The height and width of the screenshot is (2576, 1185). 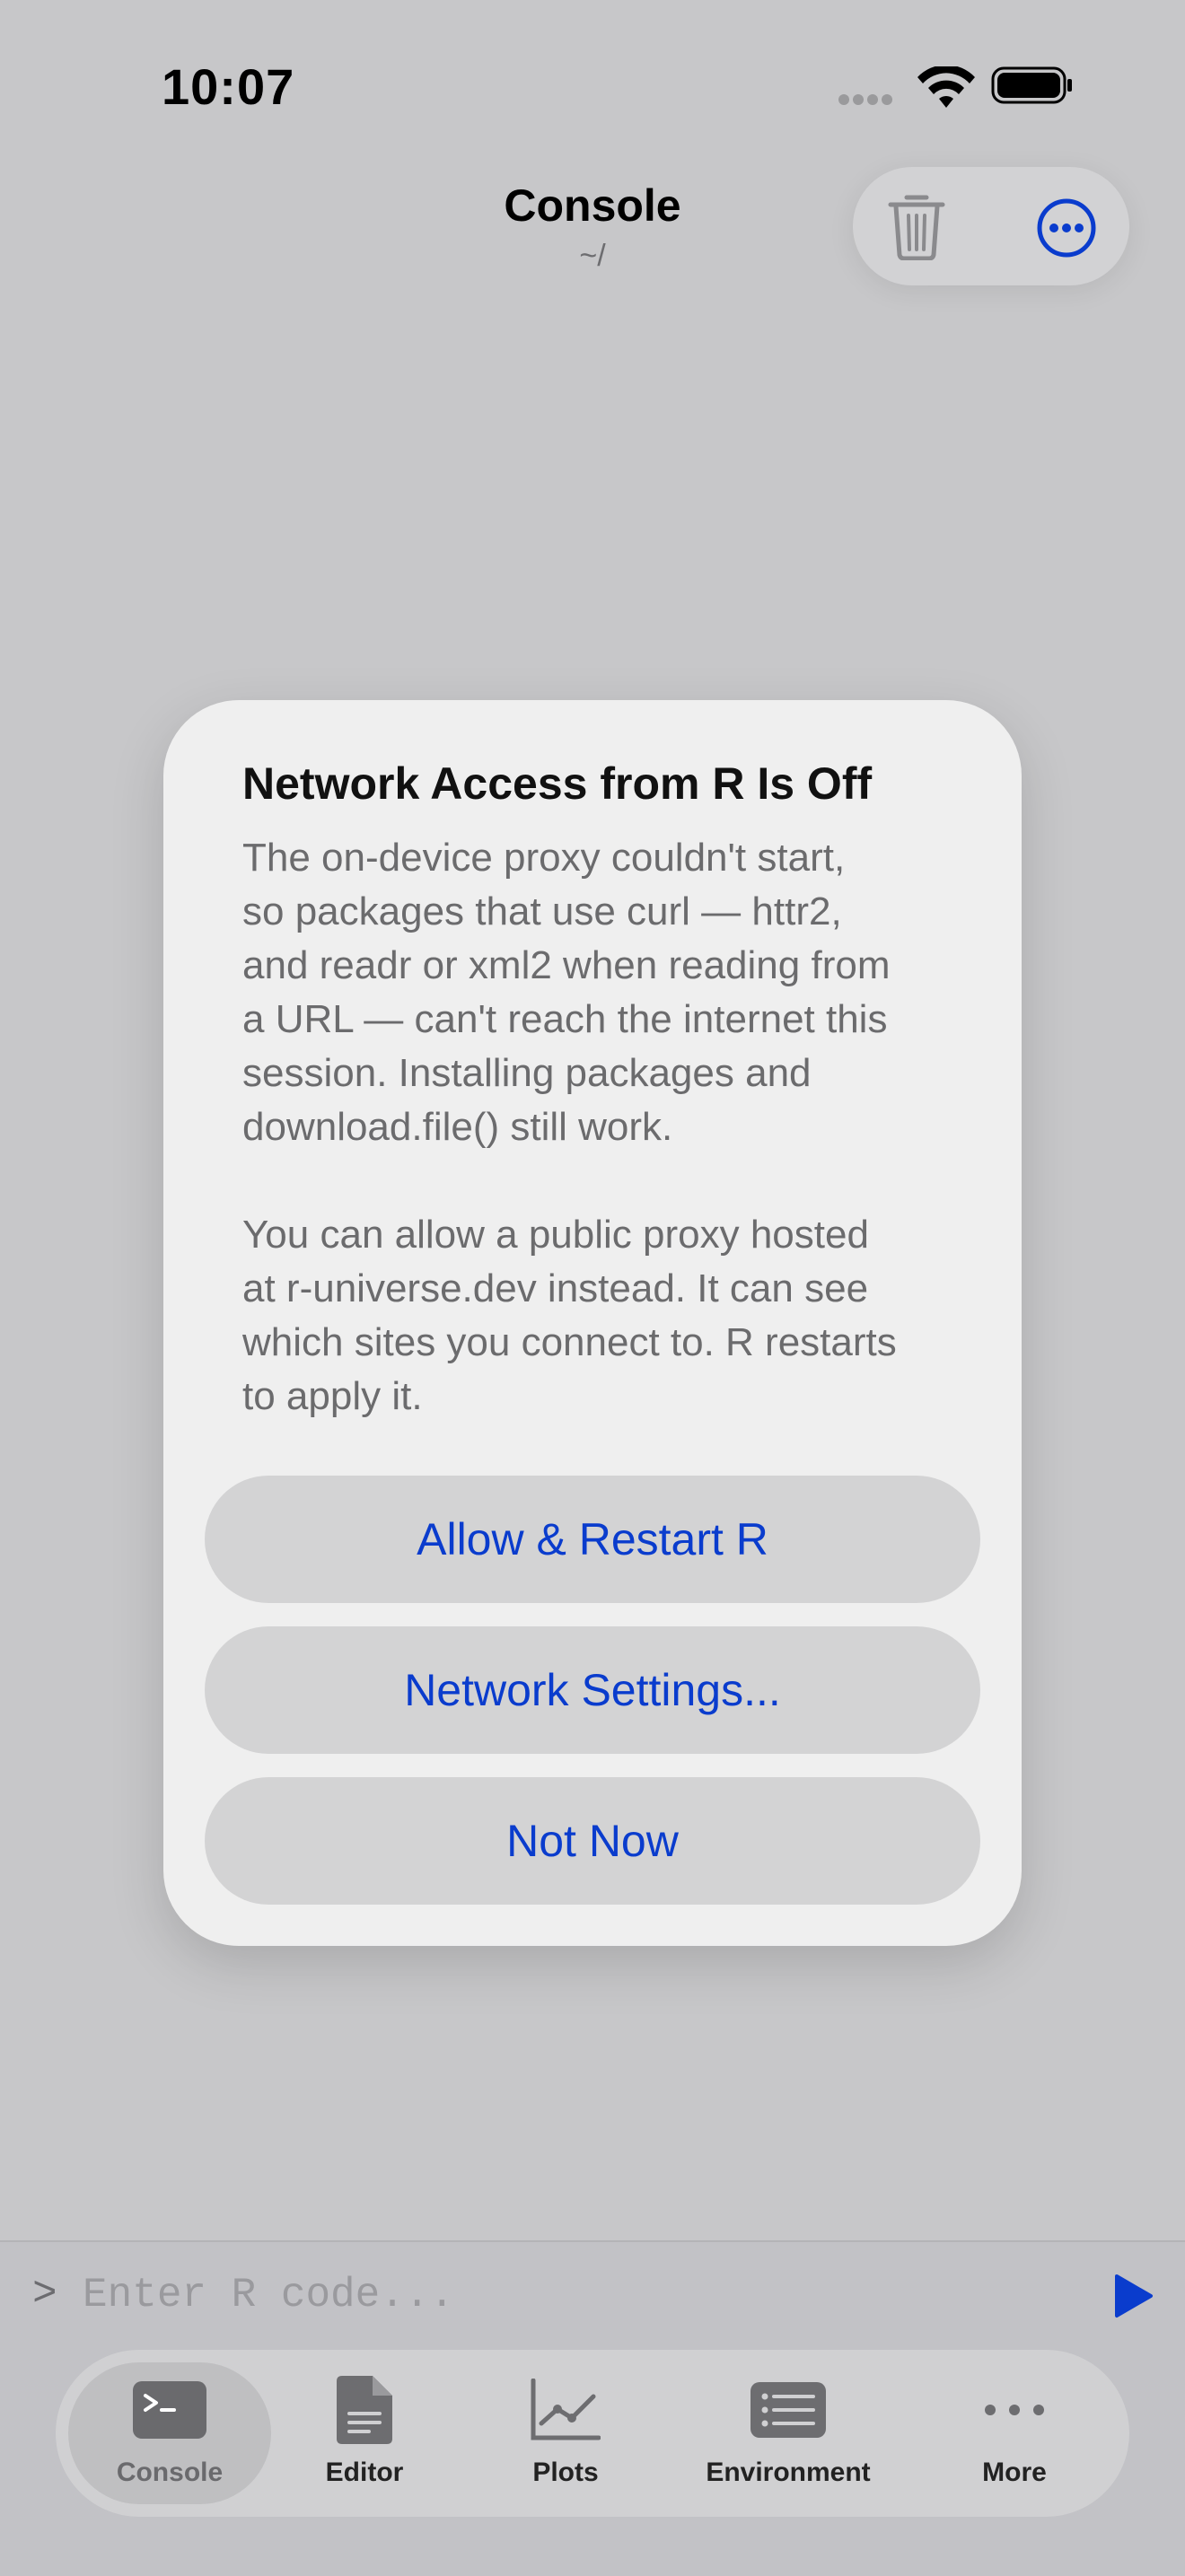 I want to click on run-icon, so click(x=1132, y=2296).